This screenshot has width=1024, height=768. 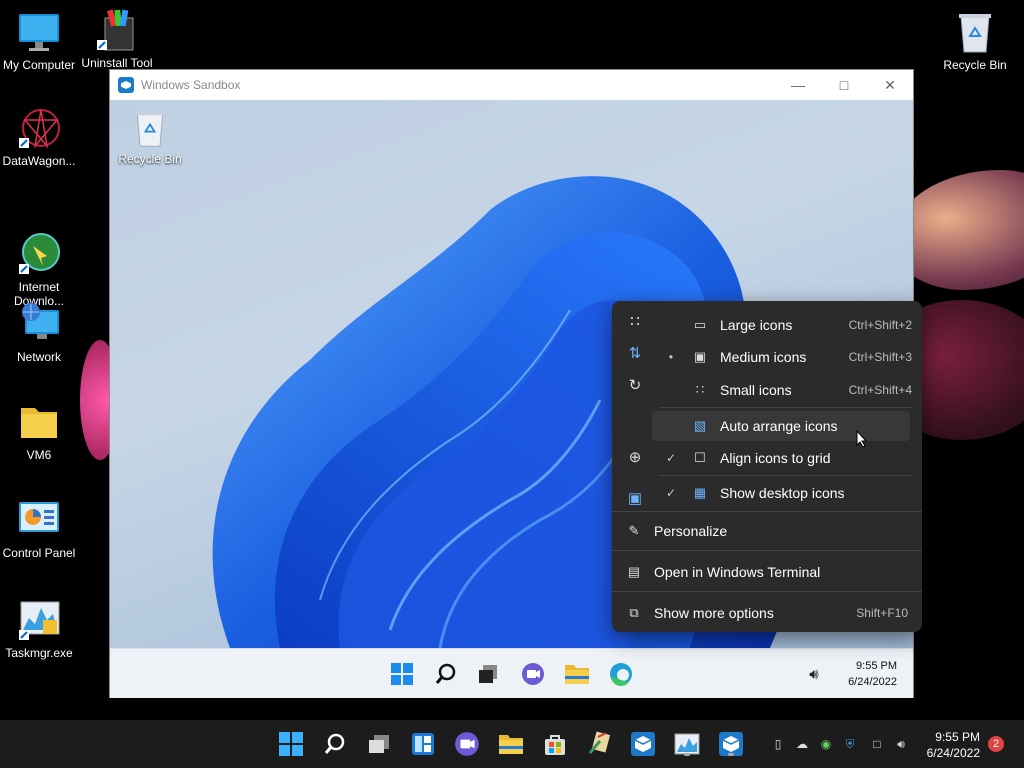 What do you see at coordinates (826, 744) in the screenshot?
I see `tray-icon-app: ◉` at bounding box center [826, 744].